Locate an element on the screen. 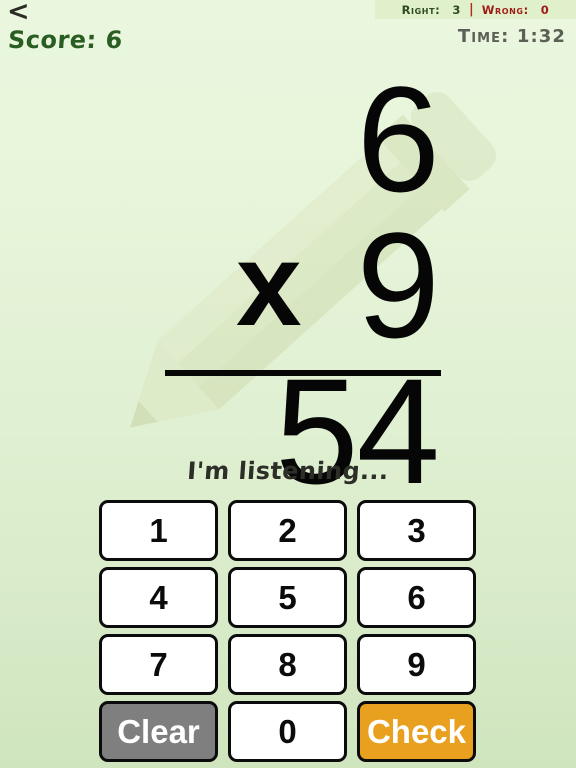  keypad-key-6: 6 is located at coordinates (416, 597).